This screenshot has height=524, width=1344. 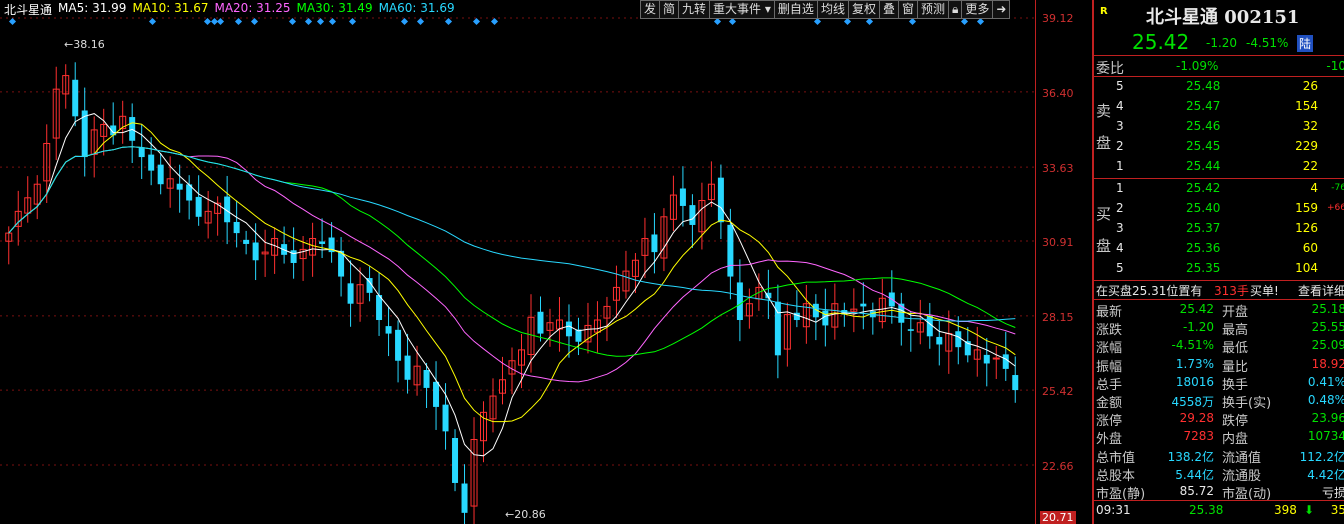 I want to click on buy-row: 5 25.35 104, so click(x=1219, y=269).